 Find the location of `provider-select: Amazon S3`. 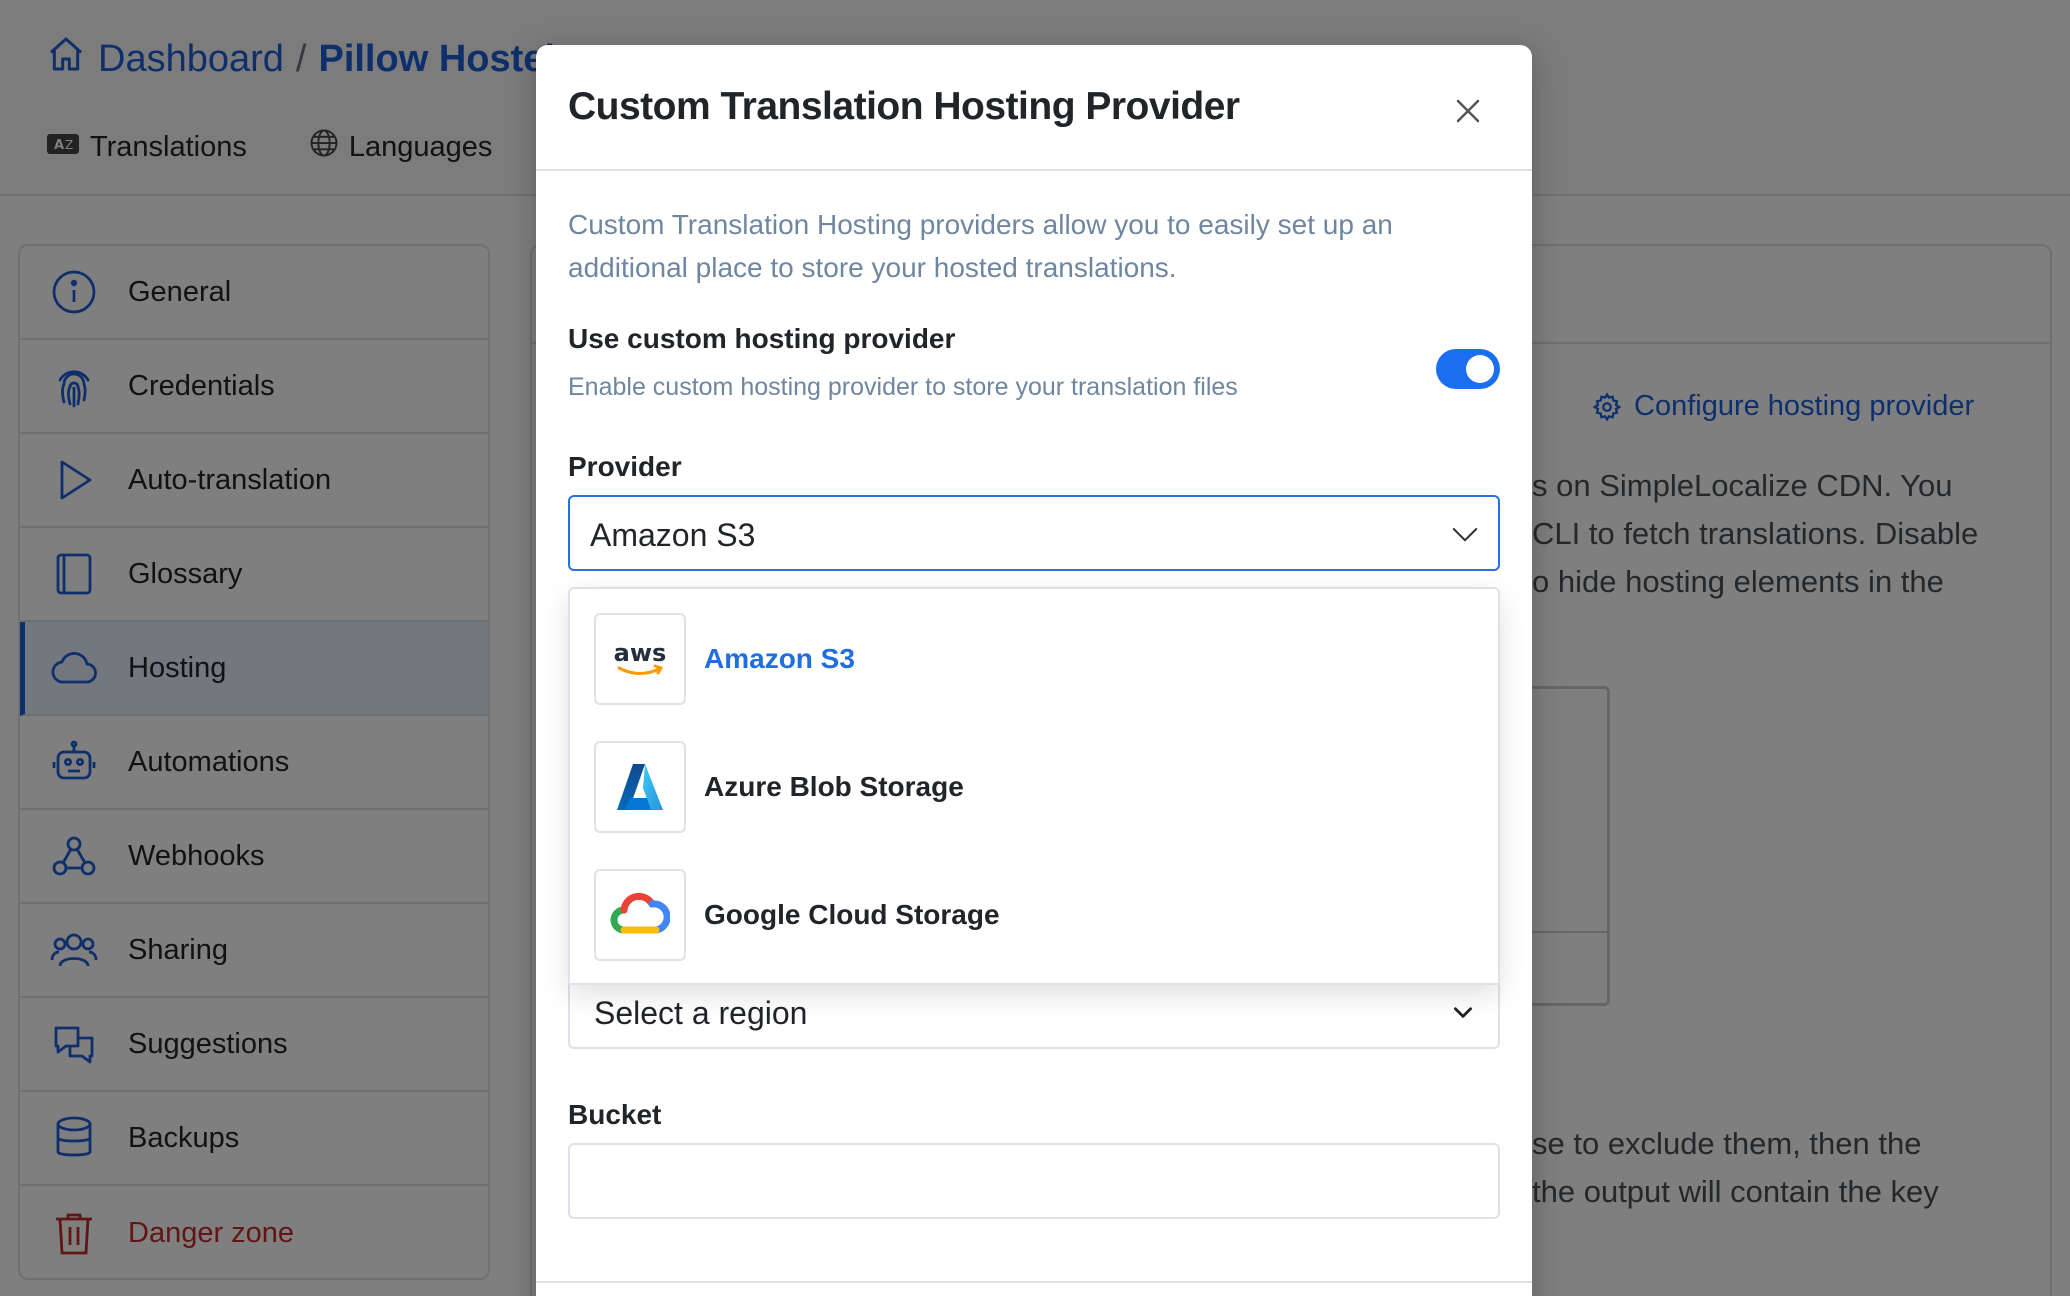

provider-select: Amazon S3 is located at coordinates (1034, 533).